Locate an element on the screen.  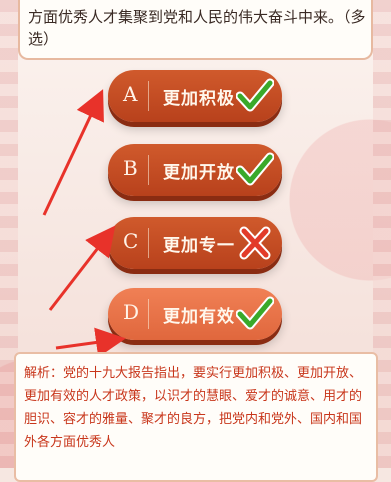
arrow-to-a is located at coordinates (73, 152).